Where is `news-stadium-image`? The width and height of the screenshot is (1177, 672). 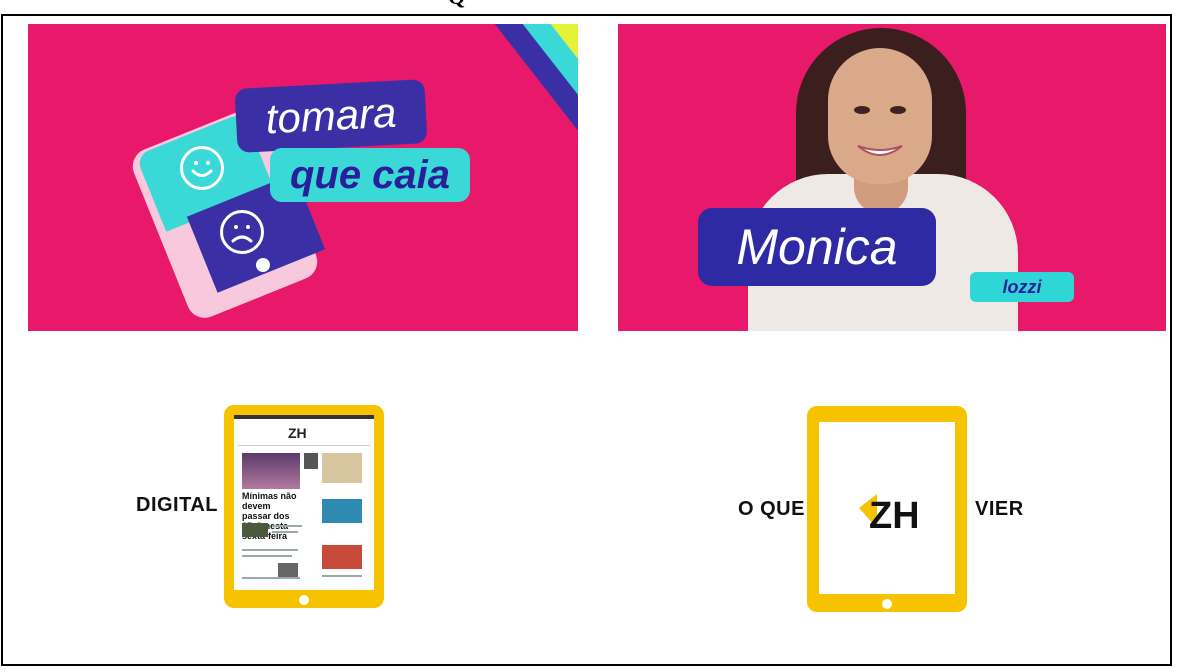 news-stadium-image is located at coordinates (342, 511).